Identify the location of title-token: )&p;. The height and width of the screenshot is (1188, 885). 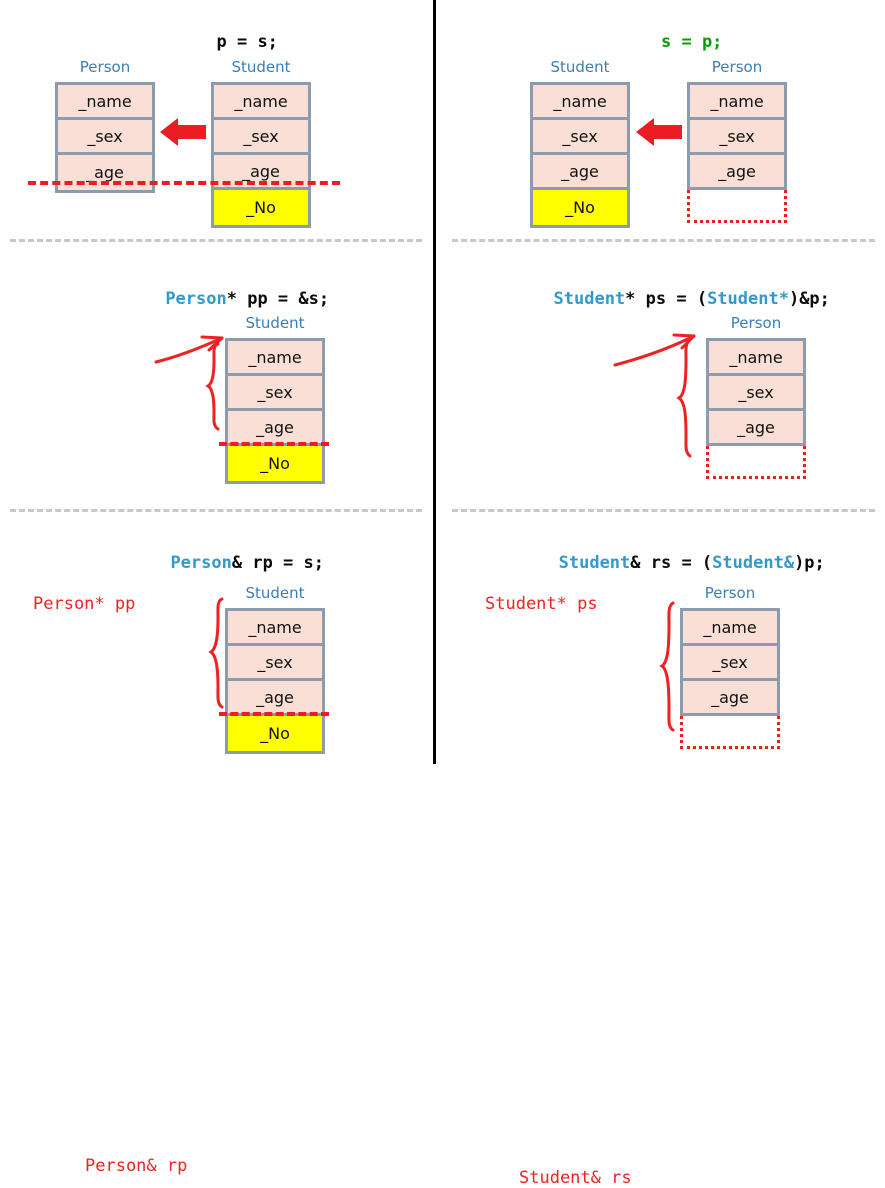
(809, 299).